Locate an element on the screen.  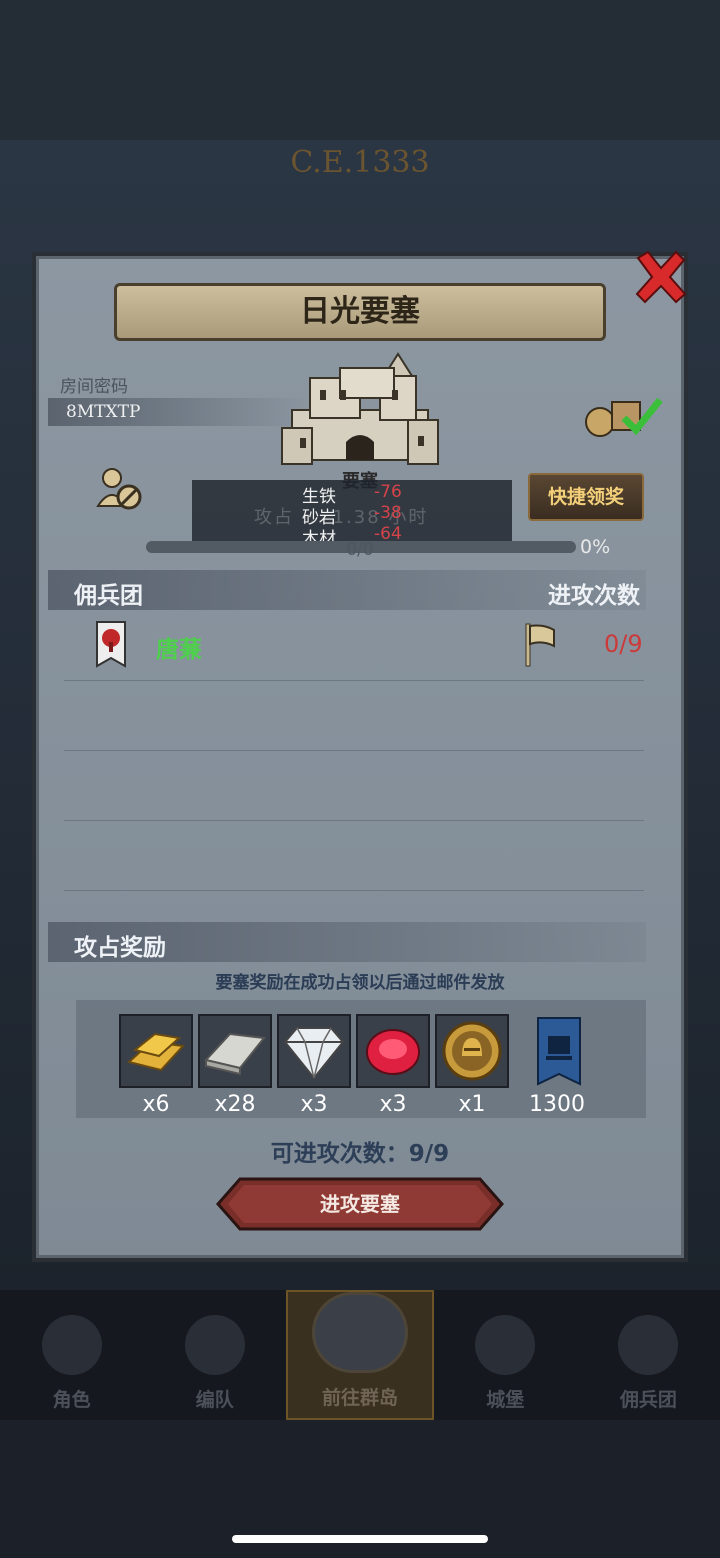
formation-icon is located at coordinates (214, 1345).